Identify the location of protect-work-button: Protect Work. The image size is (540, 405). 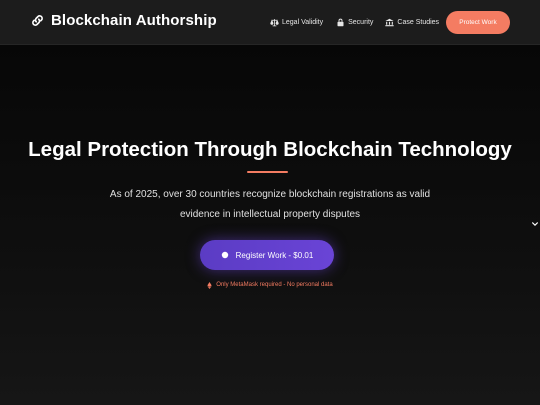
(478, 22).